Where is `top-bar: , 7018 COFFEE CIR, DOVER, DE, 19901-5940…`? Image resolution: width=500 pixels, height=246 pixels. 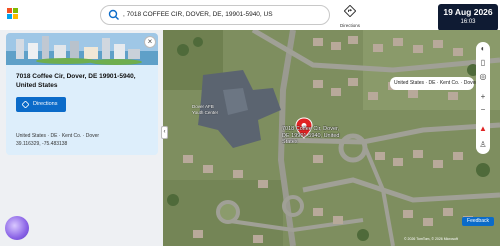
top-bar: , 7018 COFFEE CIR, DOVER, DE, 19901-5940… is located at coordinates (250, 15).